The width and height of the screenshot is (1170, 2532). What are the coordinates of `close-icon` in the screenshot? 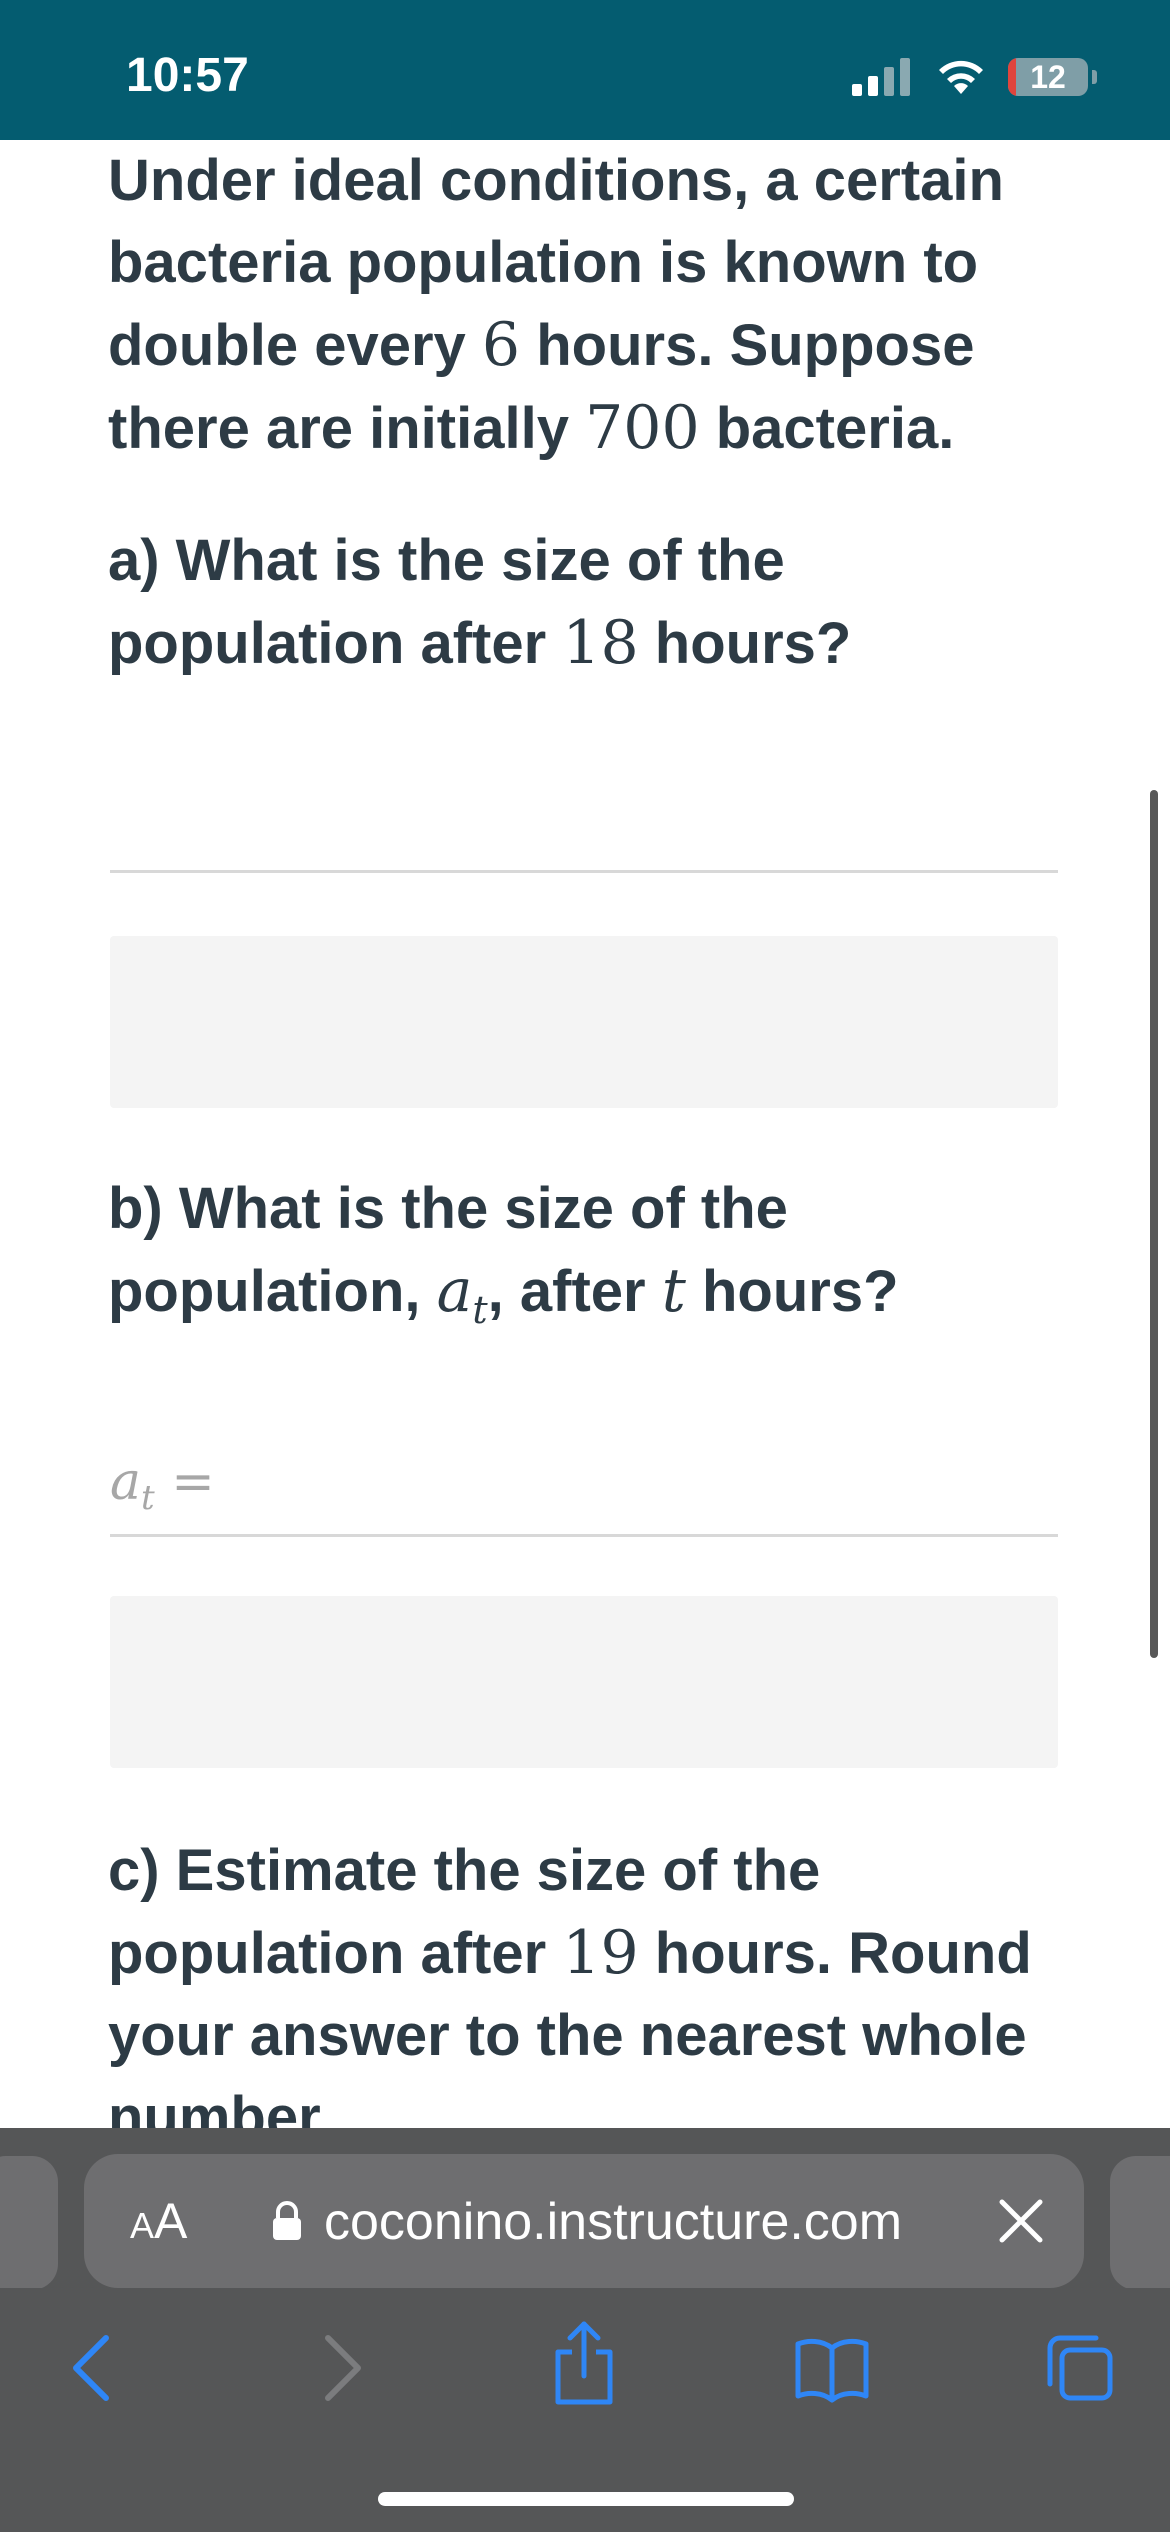 It's located at (1021, 2221).